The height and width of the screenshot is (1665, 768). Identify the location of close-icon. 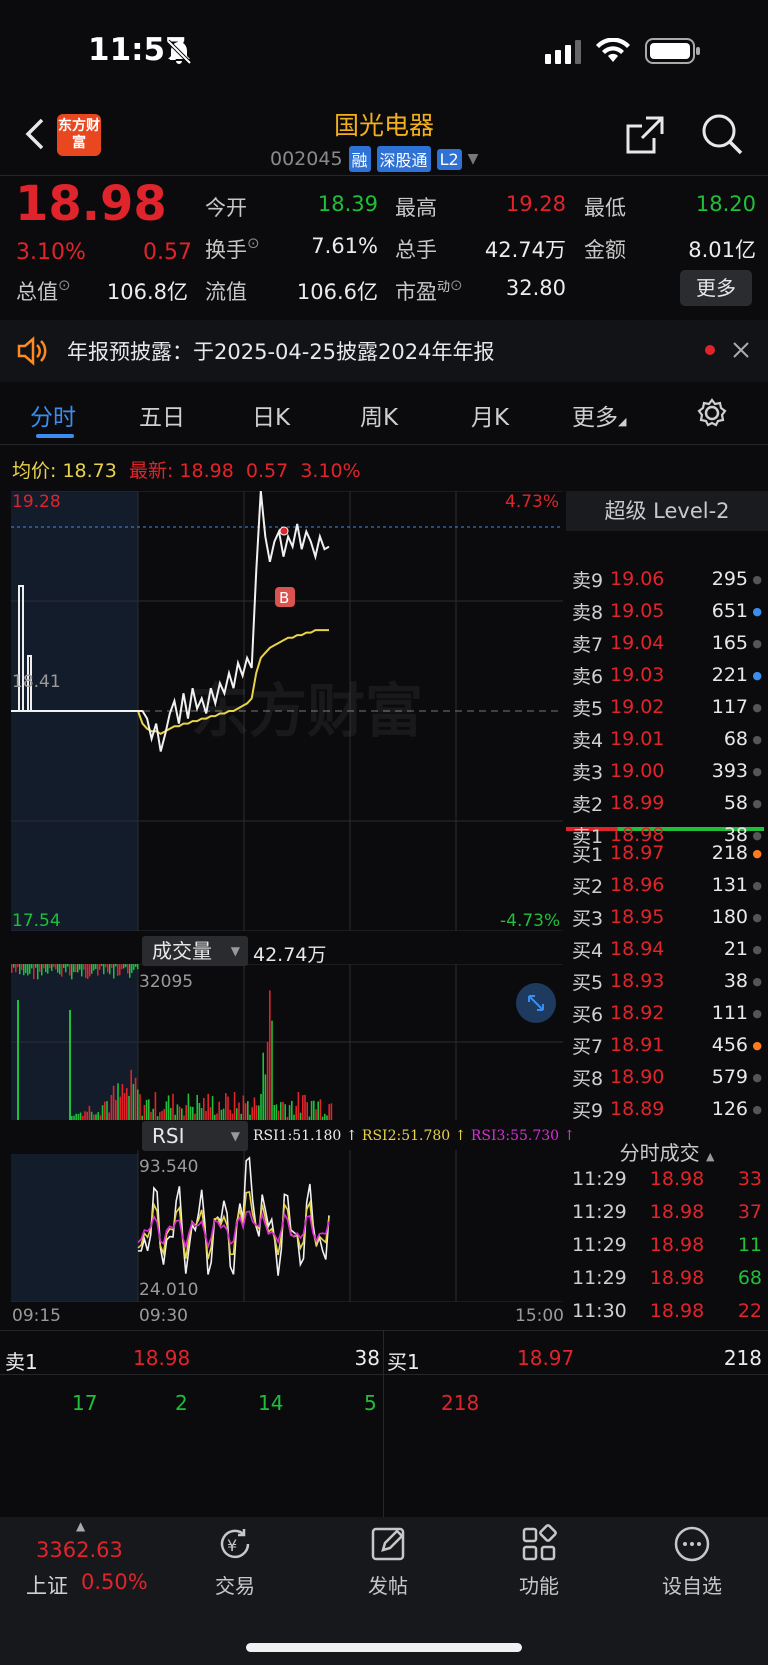
(741, 350).